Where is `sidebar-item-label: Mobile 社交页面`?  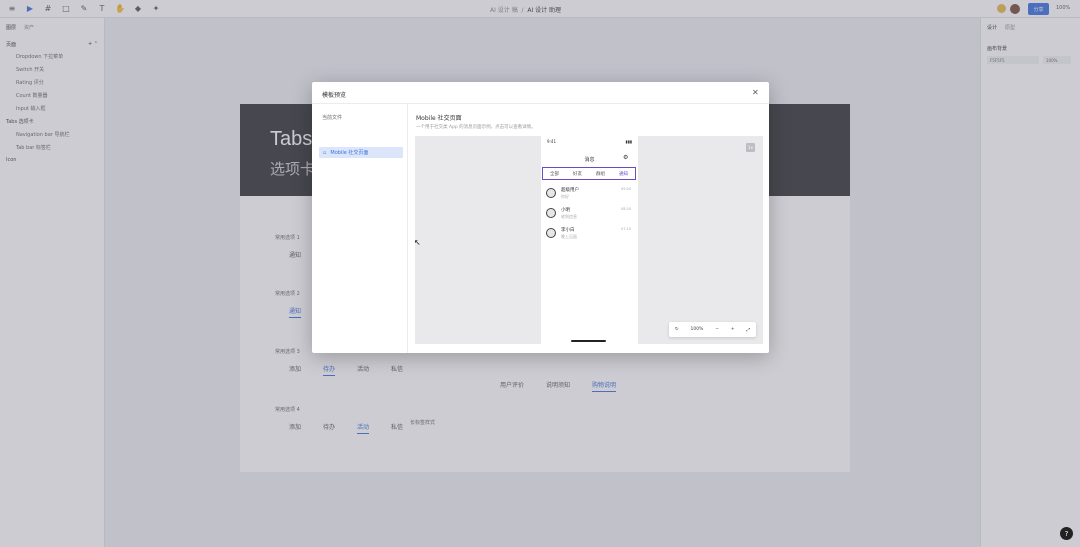 sidebar-item-label: Mobile 社交页面 is located at coordinates (349, 153).